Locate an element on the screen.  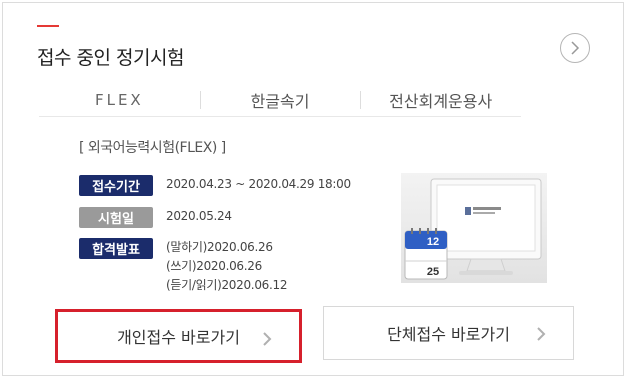
group-registration-label: 단체접수 바로가기 is located at coordinates (448, 334).